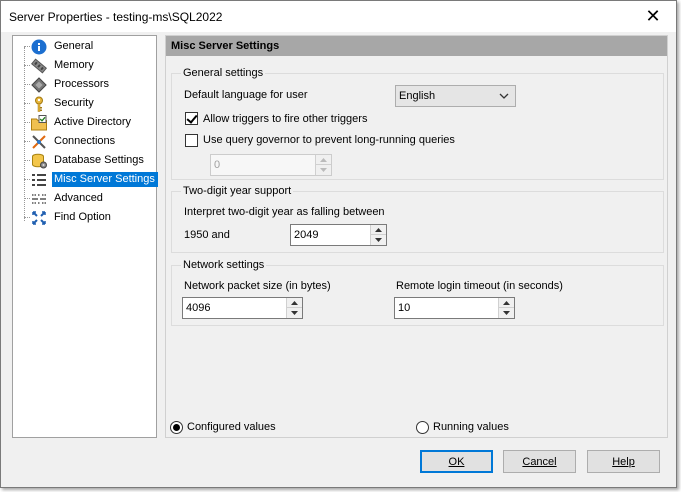  What do you see at coordinates (99, 160) in the screenshot?
I see `tree-item-label: Database Settings` at bounding box center [99, 160].